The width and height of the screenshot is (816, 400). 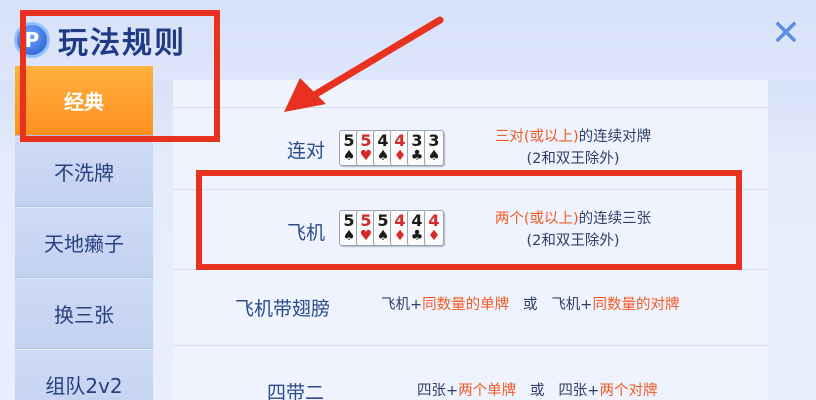 I want to click on row-name: 四带二, so click(x=296, y=391).